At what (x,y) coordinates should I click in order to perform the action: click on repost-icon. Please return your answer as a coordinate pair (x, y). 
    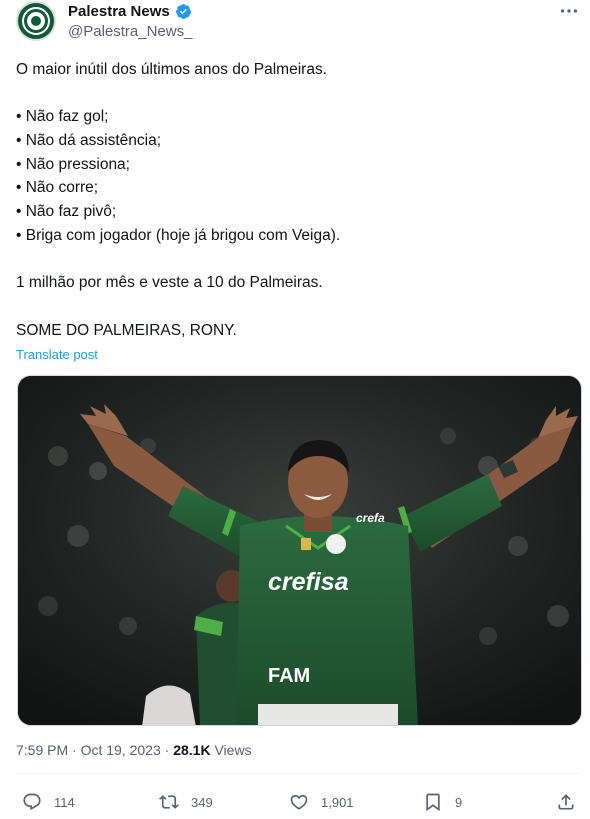
    Looking at the image, I should click on (169, 802).